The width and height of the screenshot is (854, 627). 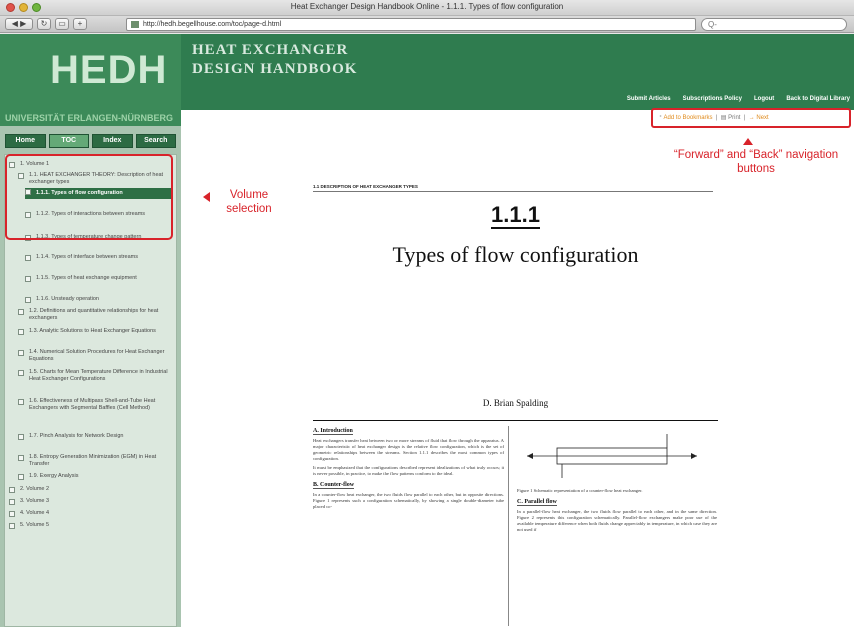 I want to click on hedh-logo: HEDH, so click(x=108, y=70).